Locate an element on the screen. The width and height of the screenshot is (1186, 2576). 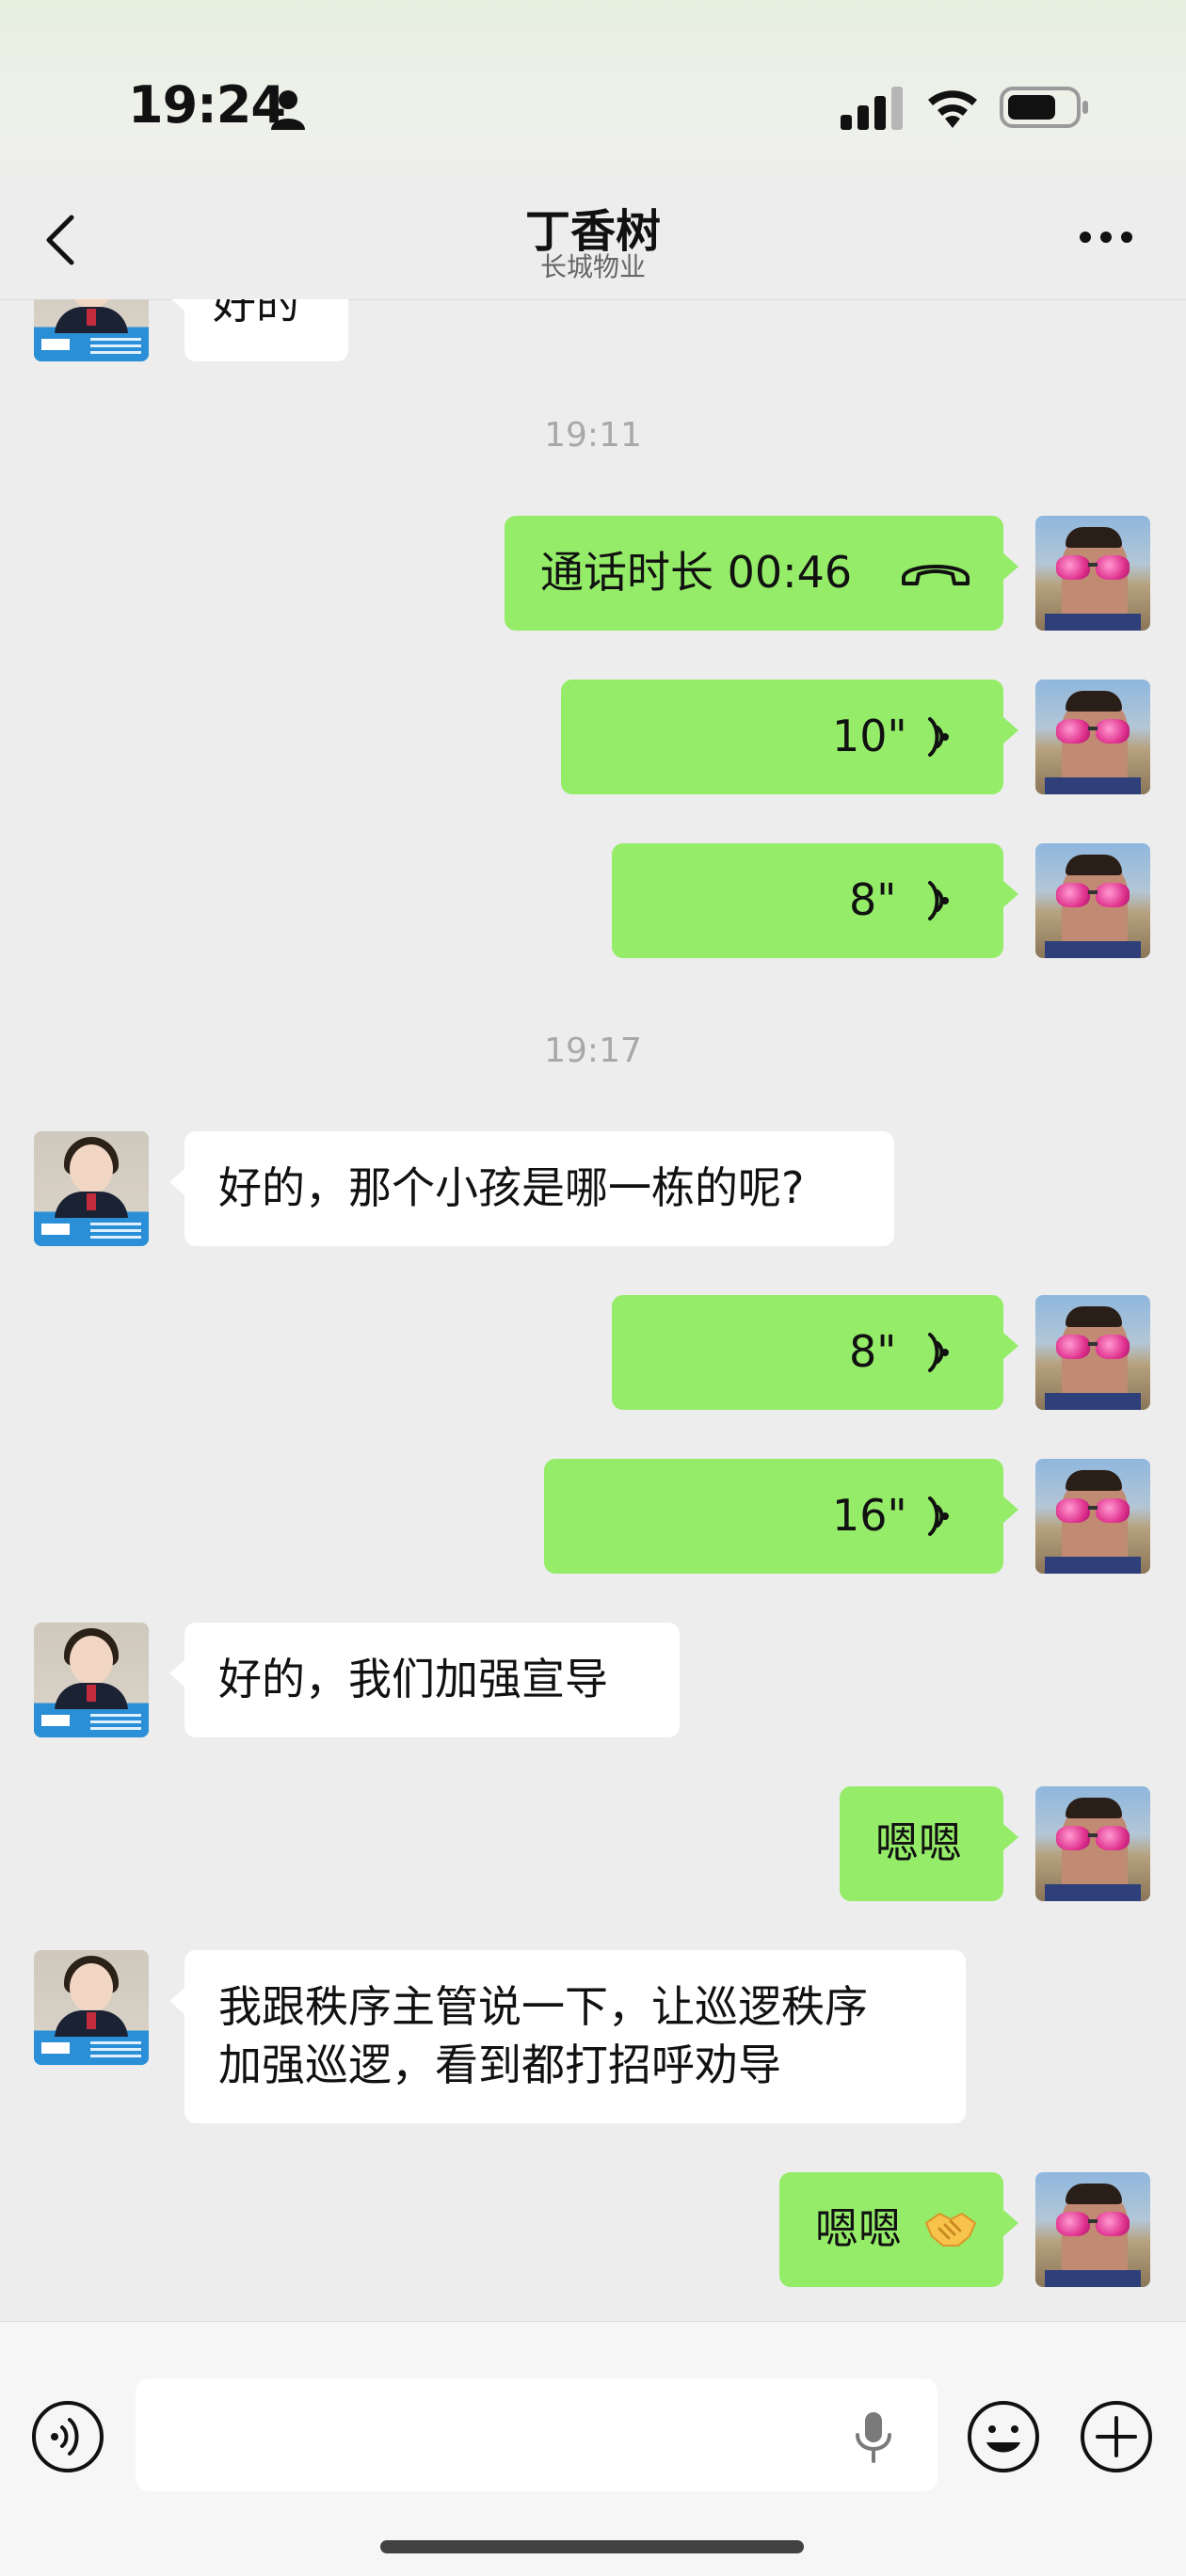
chat-subtitle: 长城物业 is located at coordinates (592, 266).